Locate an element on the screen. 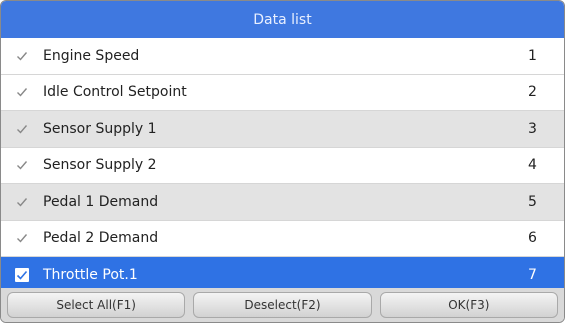  list-item-label: Sensor Supply 2 is located at coordinates (100, 165).